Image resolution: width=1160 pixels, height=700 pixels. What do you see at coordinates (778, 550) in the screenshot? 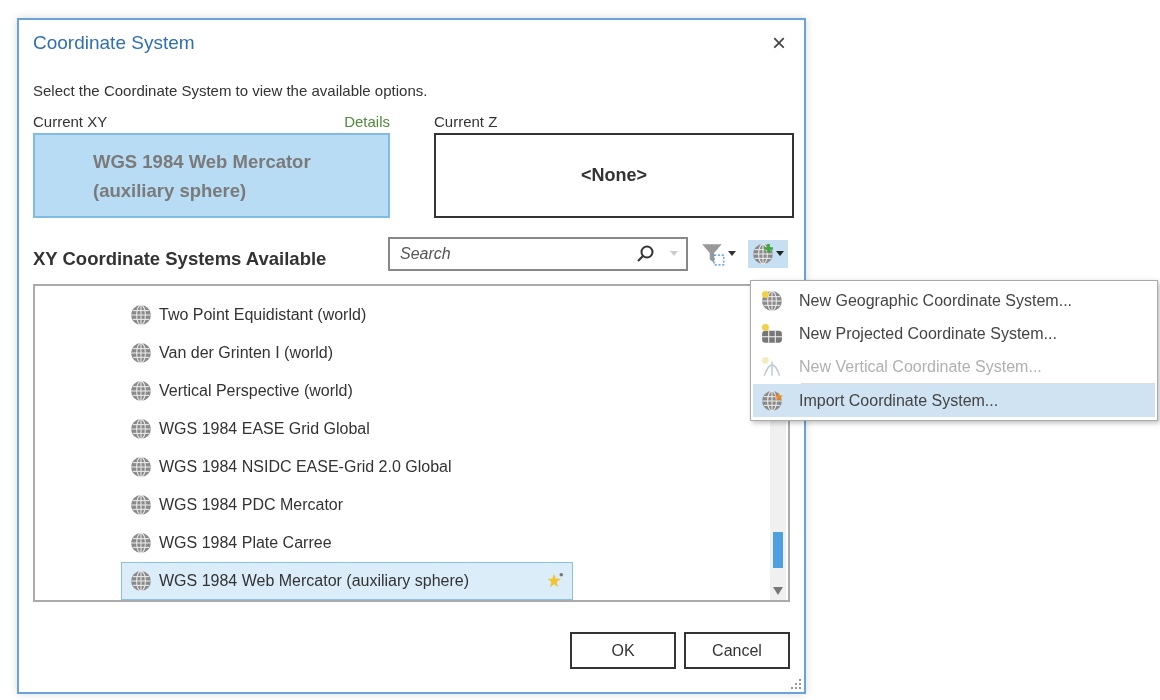
I see `scrollbar-thumb` at bounding box center [778, 550].